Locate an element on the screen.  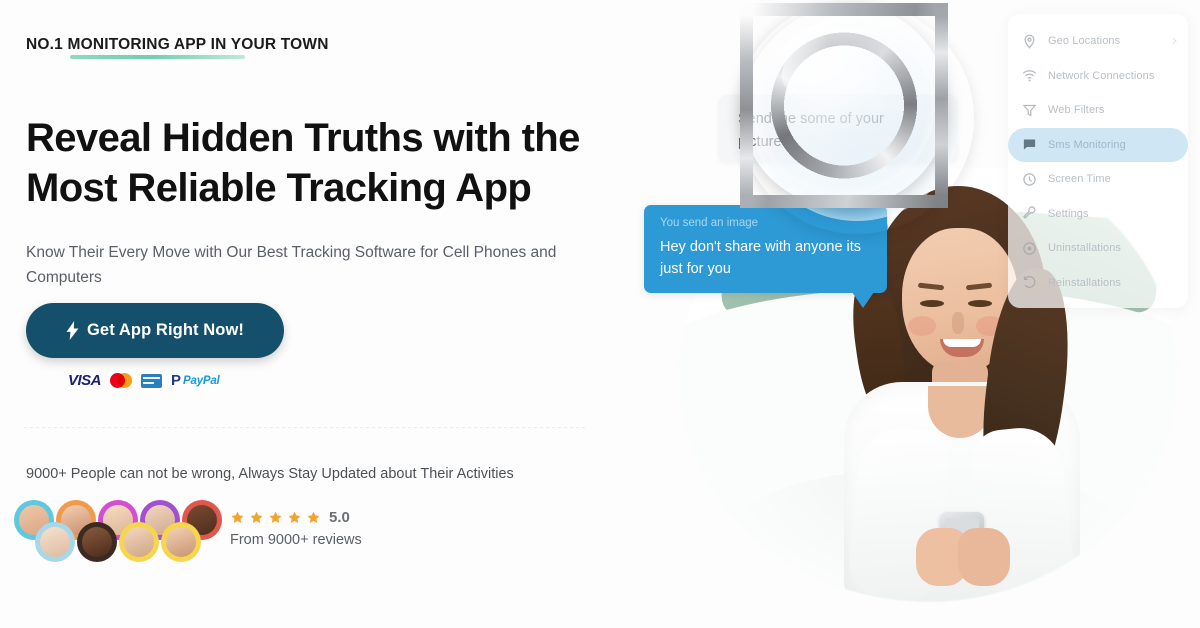
menu-item-reinstallations: Reinstallations is located at coordinates (1098, 283).